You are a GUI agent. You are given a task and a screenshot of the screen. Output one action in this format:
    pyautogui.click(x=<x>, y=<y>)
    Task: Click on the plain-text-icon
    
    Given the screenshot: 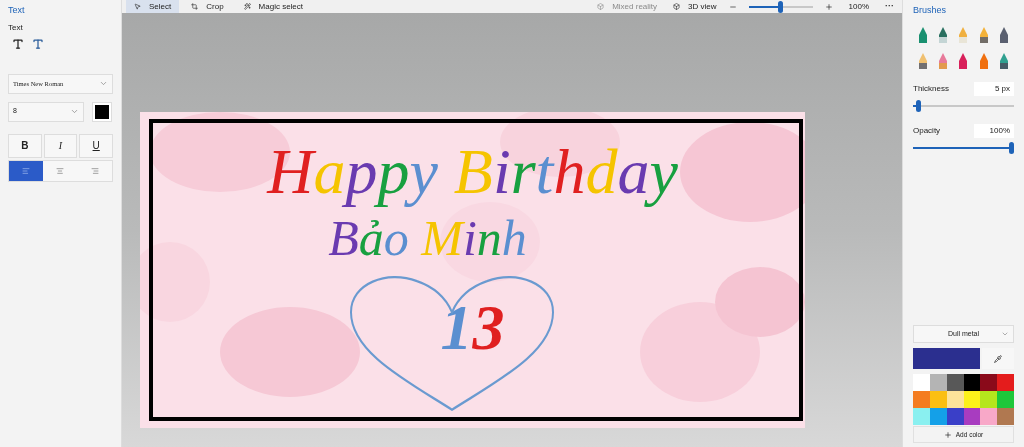 What is the action you would take?
    pyautogui.click(x=18, y=43)
    